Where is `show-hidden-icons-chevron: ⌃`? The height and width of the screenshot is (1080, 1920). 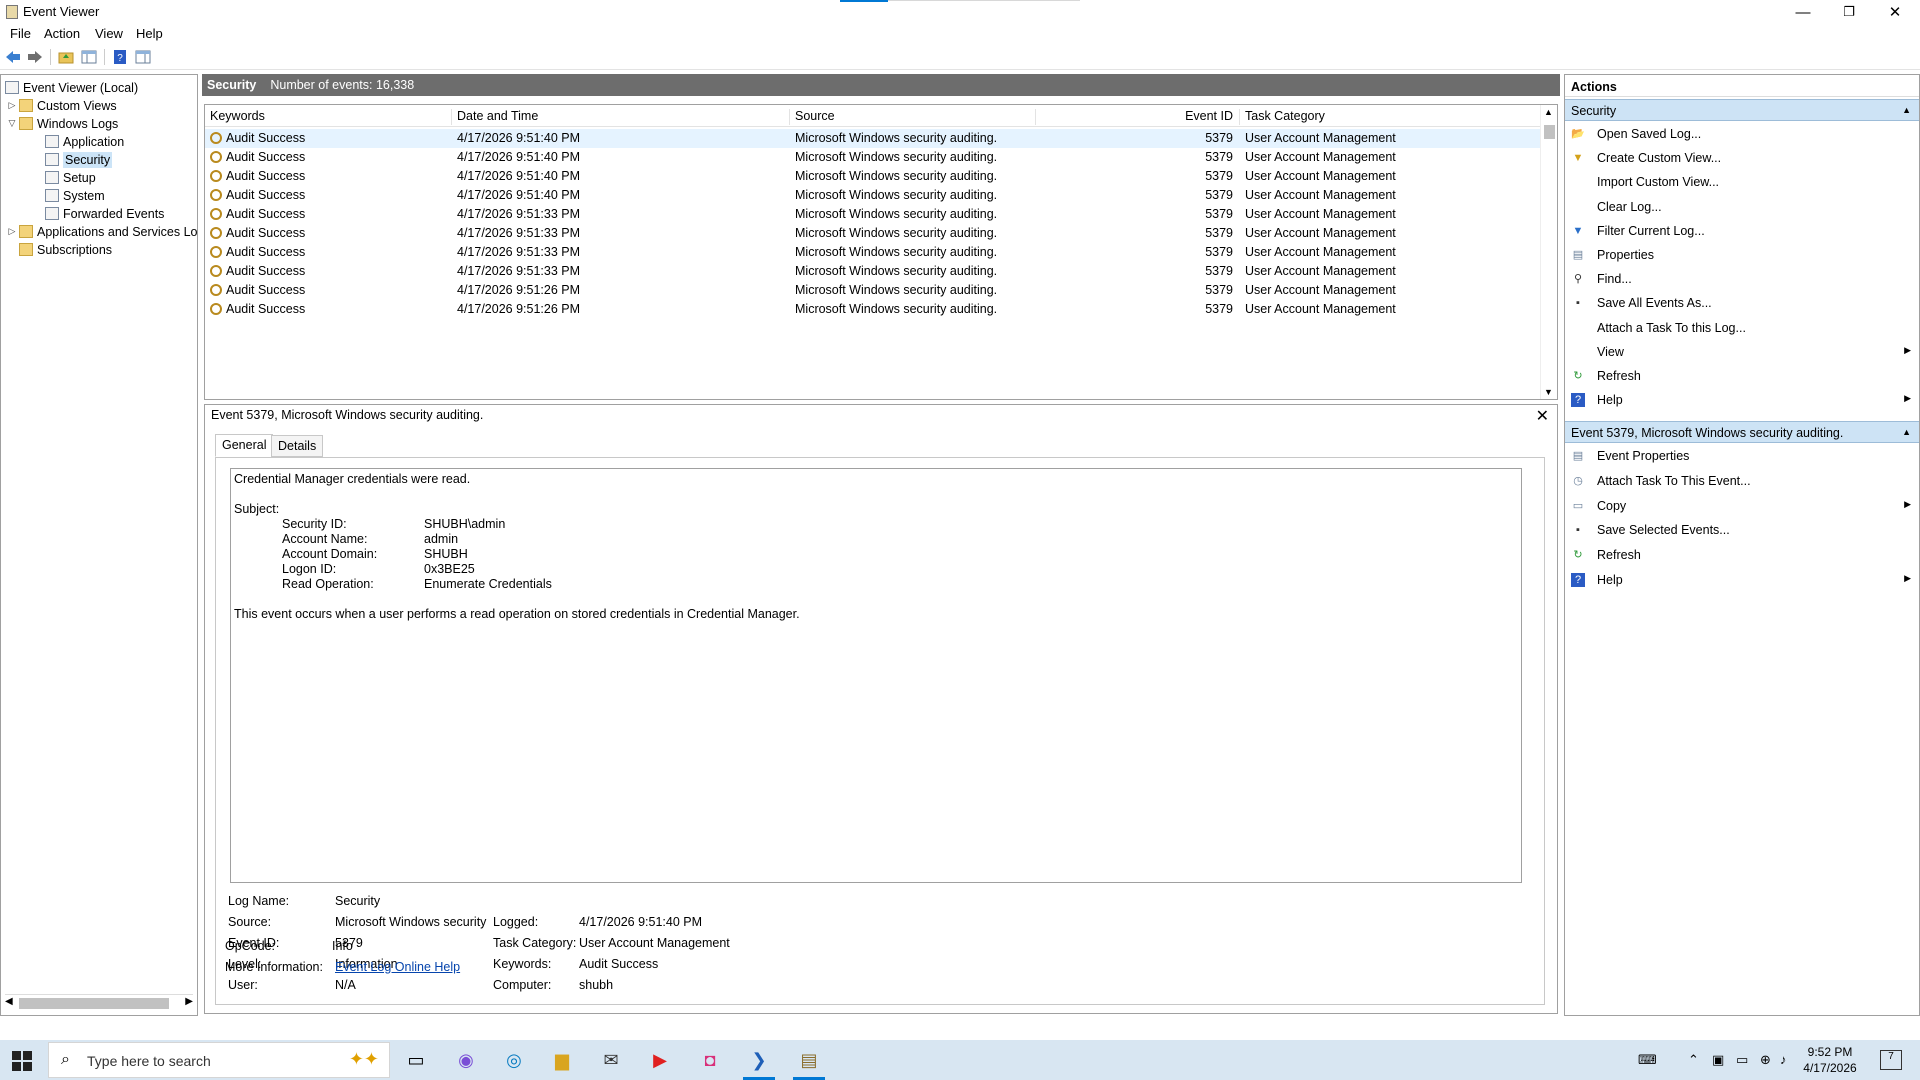 show-hidden-icons-chevron: ⌃ is located at coordinates (1693, 1060).